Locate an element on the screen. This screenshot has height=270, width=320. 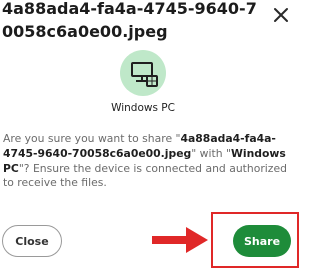
monitor-windows-icon is located at coordinates (144, 74).